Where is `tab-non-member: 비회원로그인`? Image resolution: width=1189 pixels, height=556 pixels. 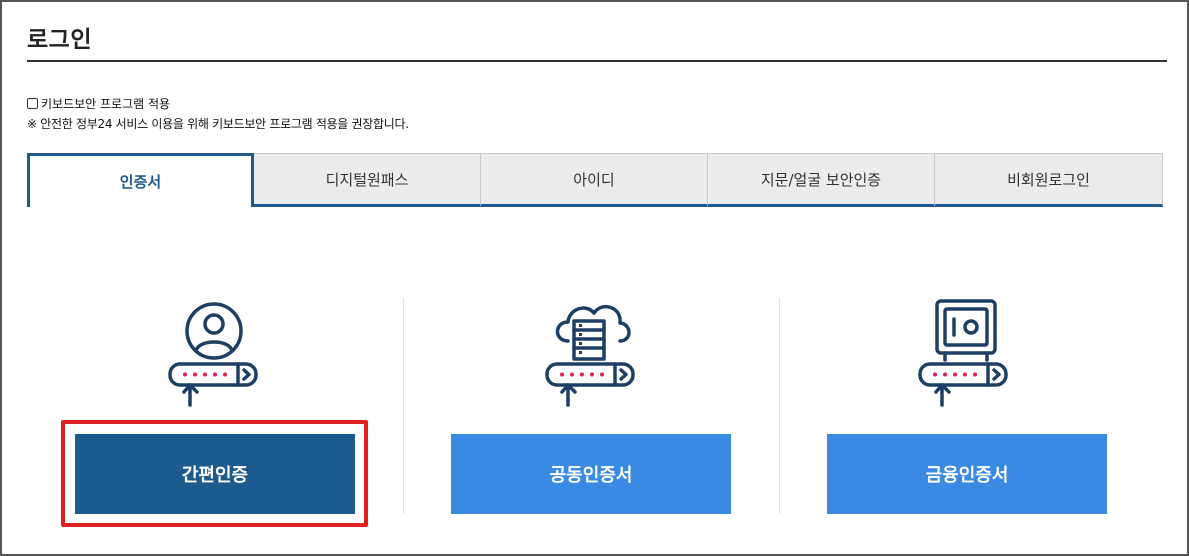 tab-non-member: 비회원로그인 is located at coordinates (1049, 180).